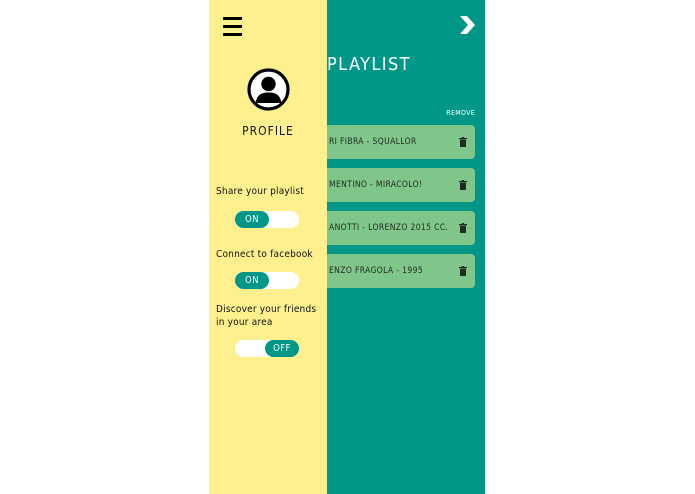  What do you see at coordinates (389, 228) in the screenshot?
I see `playlist-item-label: ANOTTI - LORENZO 2015 CC.` at bounding box center [389, 228].